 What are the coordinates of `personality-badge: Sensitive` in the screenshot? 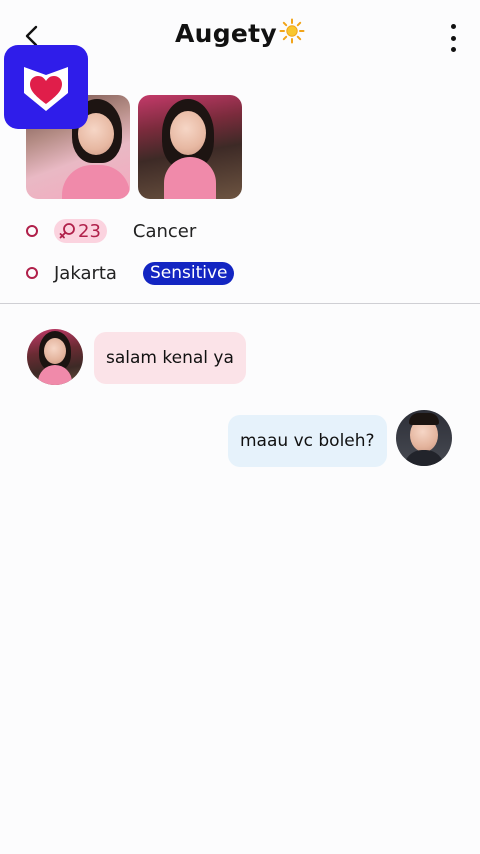 It's located at (188, 273).